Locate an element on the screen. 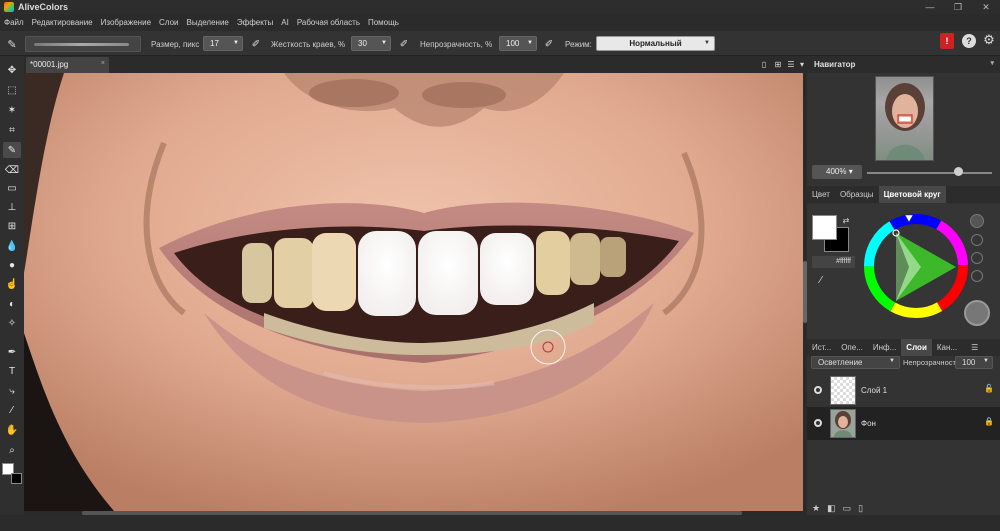 Image resolution: width=1000 pixels, height=531 pixels. gear-icon: ⚙ is located at coordinates (989, 39).